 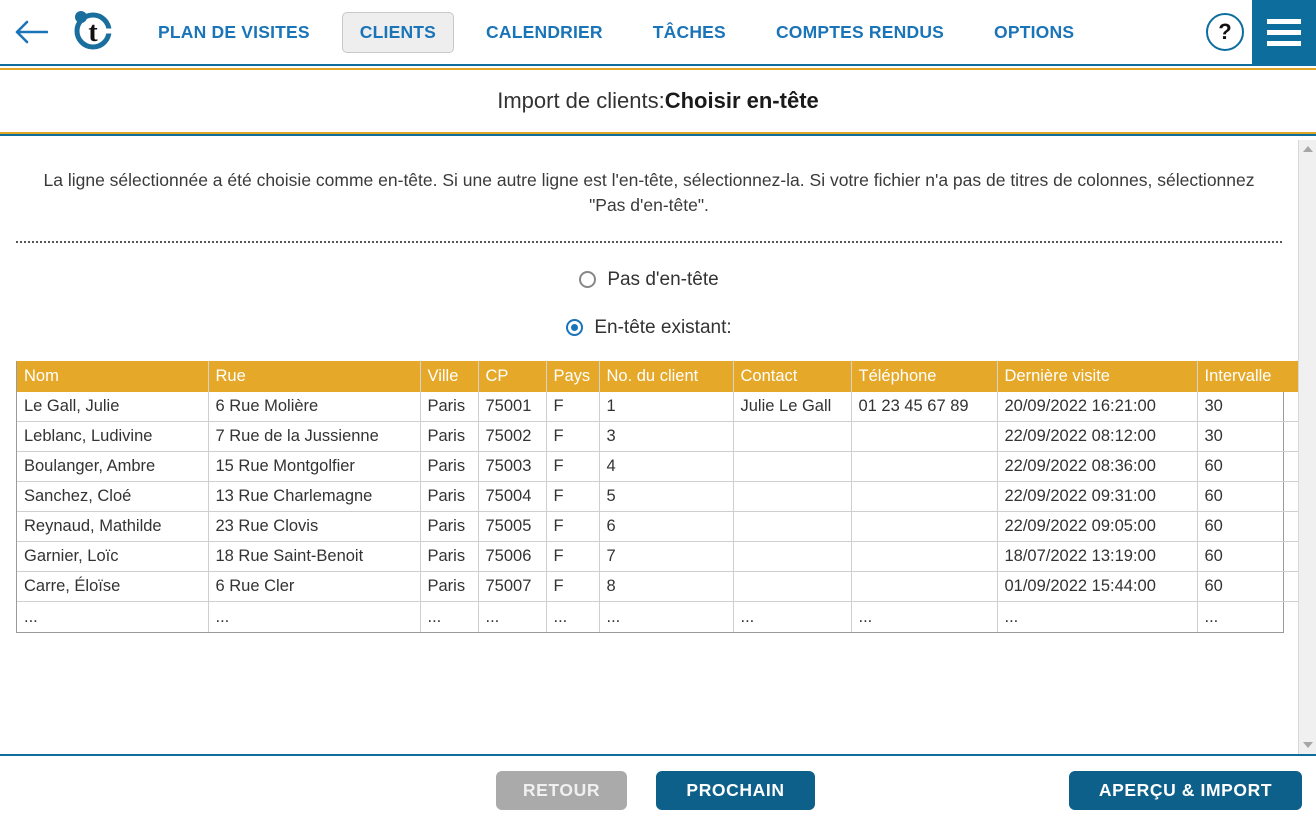 What do you see at coordinates (561, 790) in the screenshot?
I see `back-button-footer: RETOUR` at bounding box center [561, 790].